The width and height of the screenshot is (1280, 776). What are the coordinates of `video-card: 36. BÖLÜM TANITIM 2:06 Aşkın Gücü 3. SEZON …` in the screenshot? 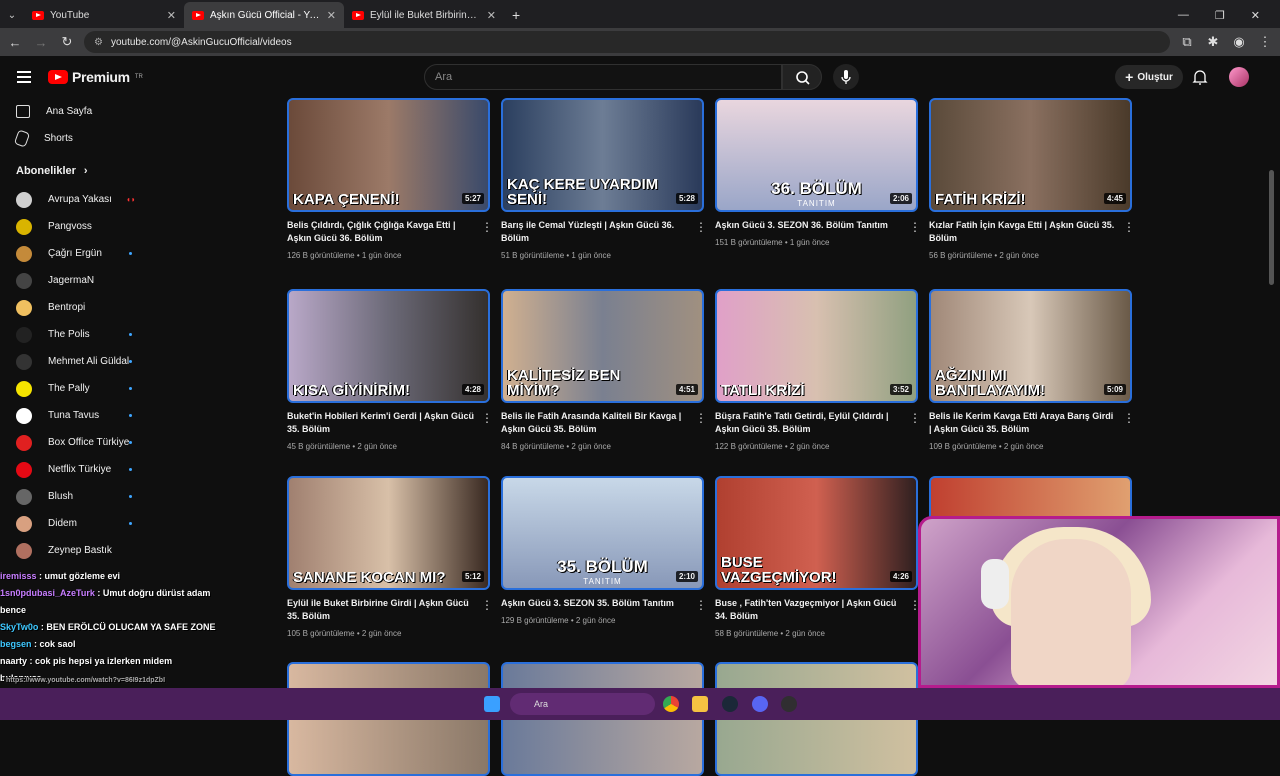 It's located at (818, 172).